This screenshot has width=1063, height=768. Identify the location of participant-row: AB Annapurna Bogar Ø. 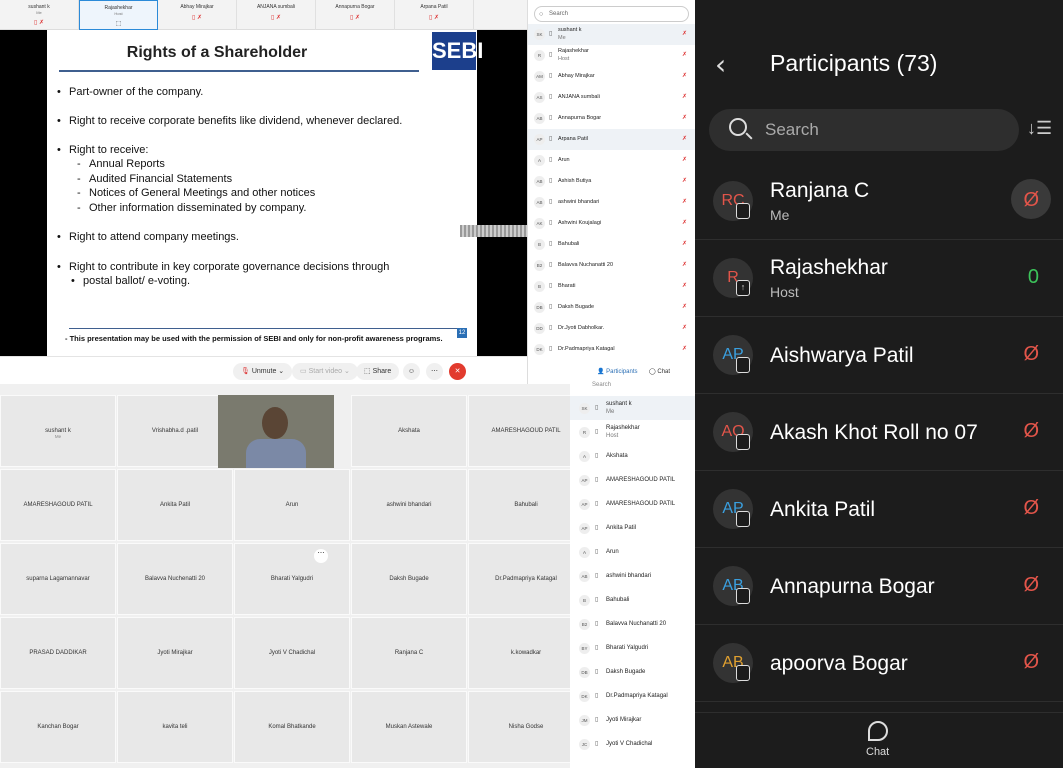
(879, 586).